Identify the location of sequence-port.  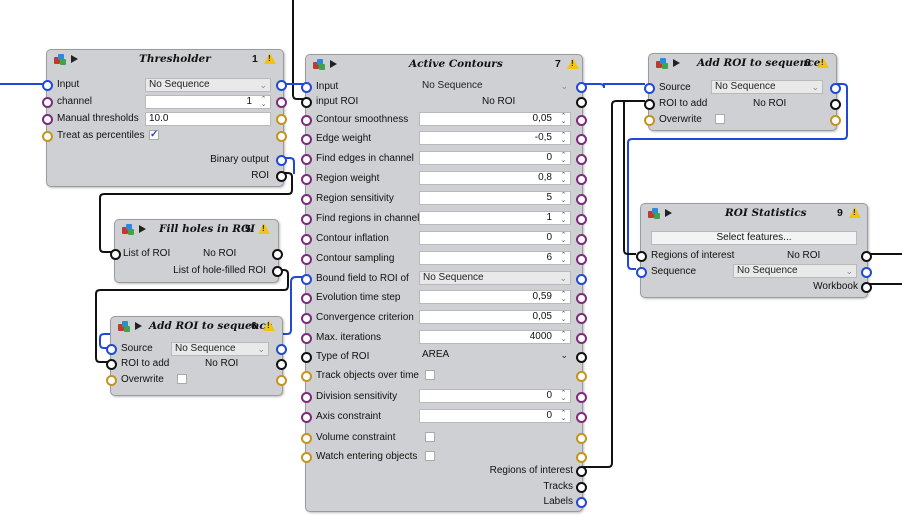
(641, 272).